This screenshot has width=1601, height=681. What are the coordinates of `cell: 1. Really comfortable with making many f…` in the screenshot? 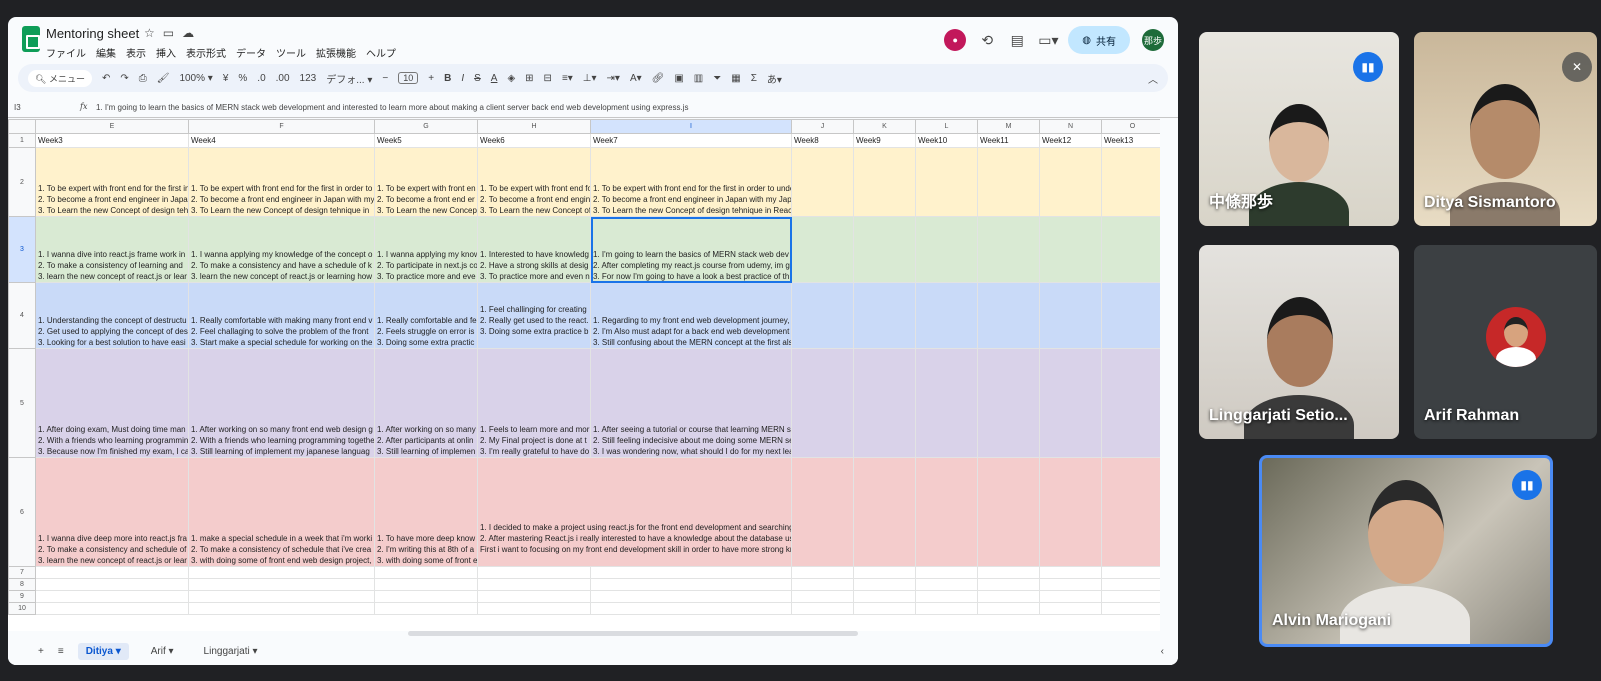 It's located at (281, 315).